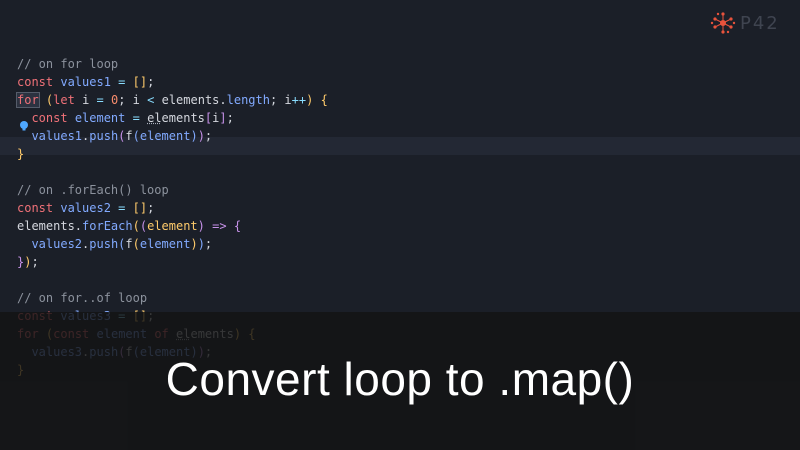  I want to click on code-line: const values1 = [];, so click(85, 82).